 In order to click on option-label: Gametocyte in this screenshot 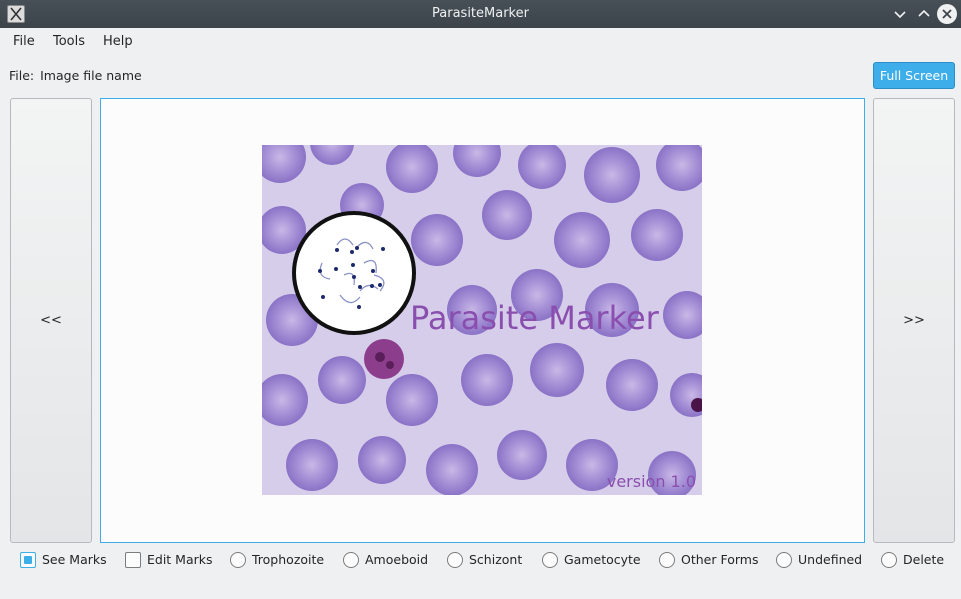, I will do `click(602, 559)`.